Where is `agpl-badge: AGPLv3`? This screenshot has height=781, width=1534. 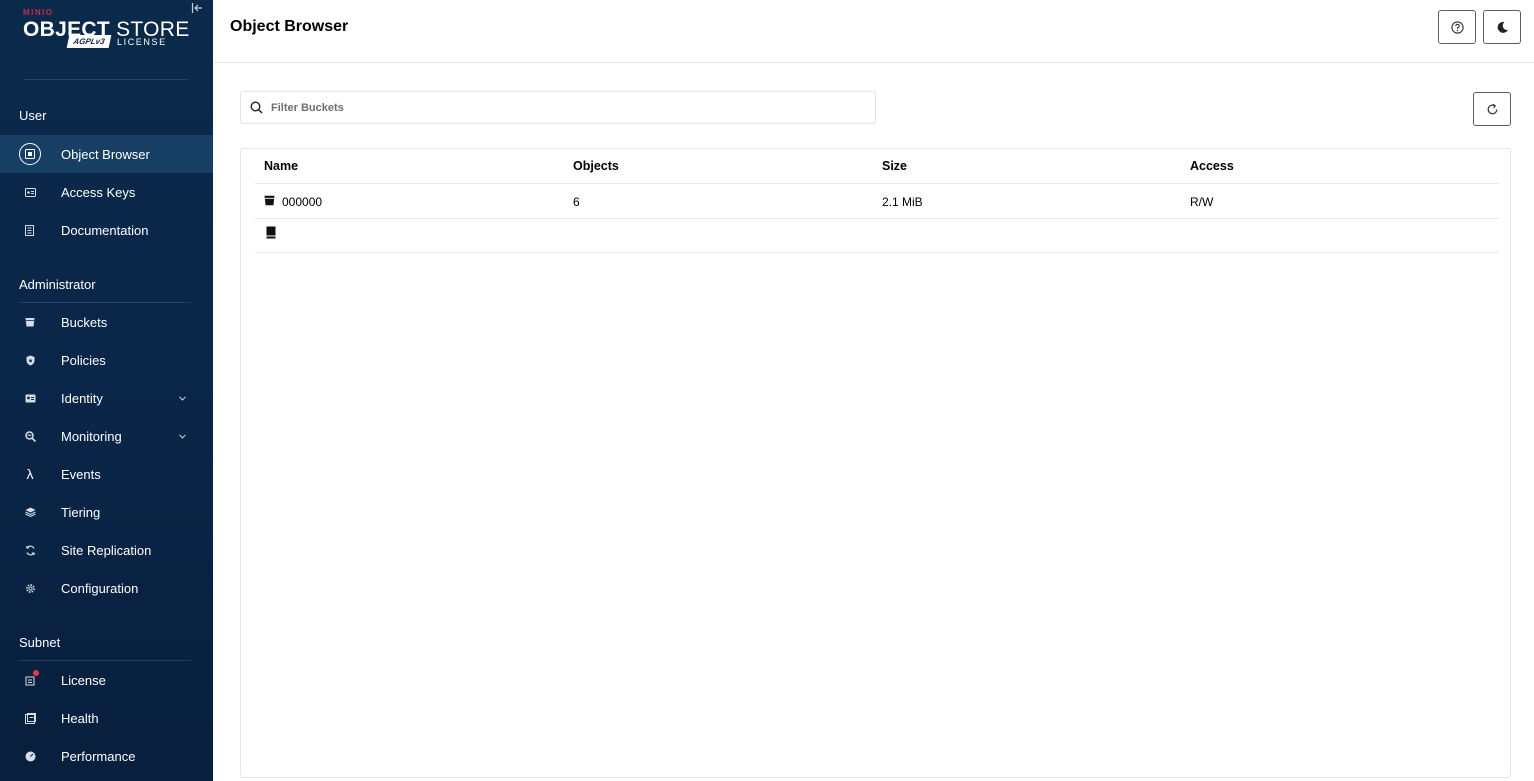 agpl-badge: AGPLv3 is located at coordinates (89, 41).